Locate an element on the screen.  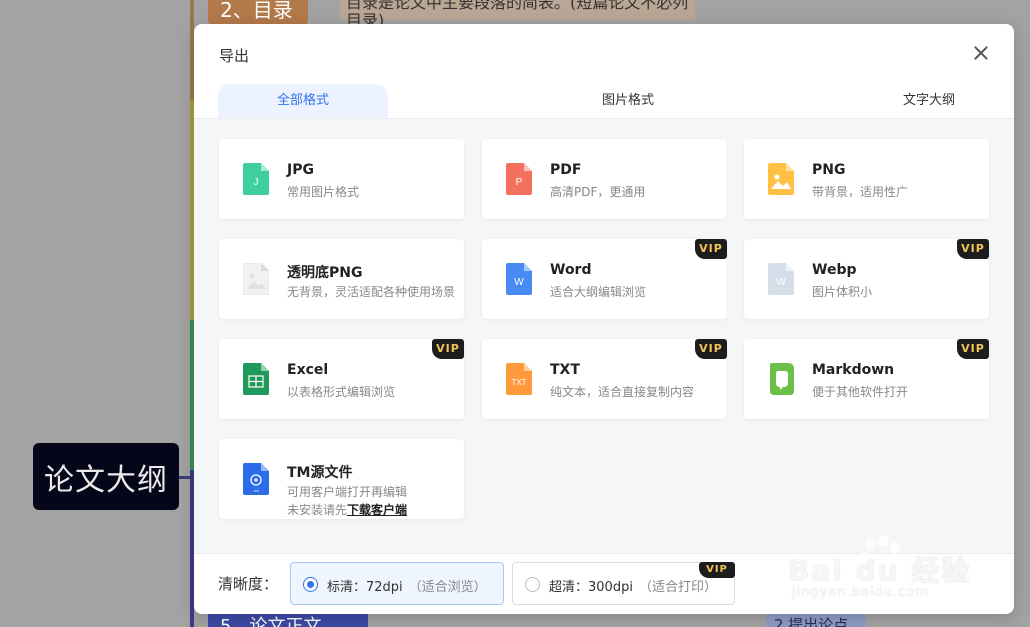
footer-divider is located at coordinates (604, 553).